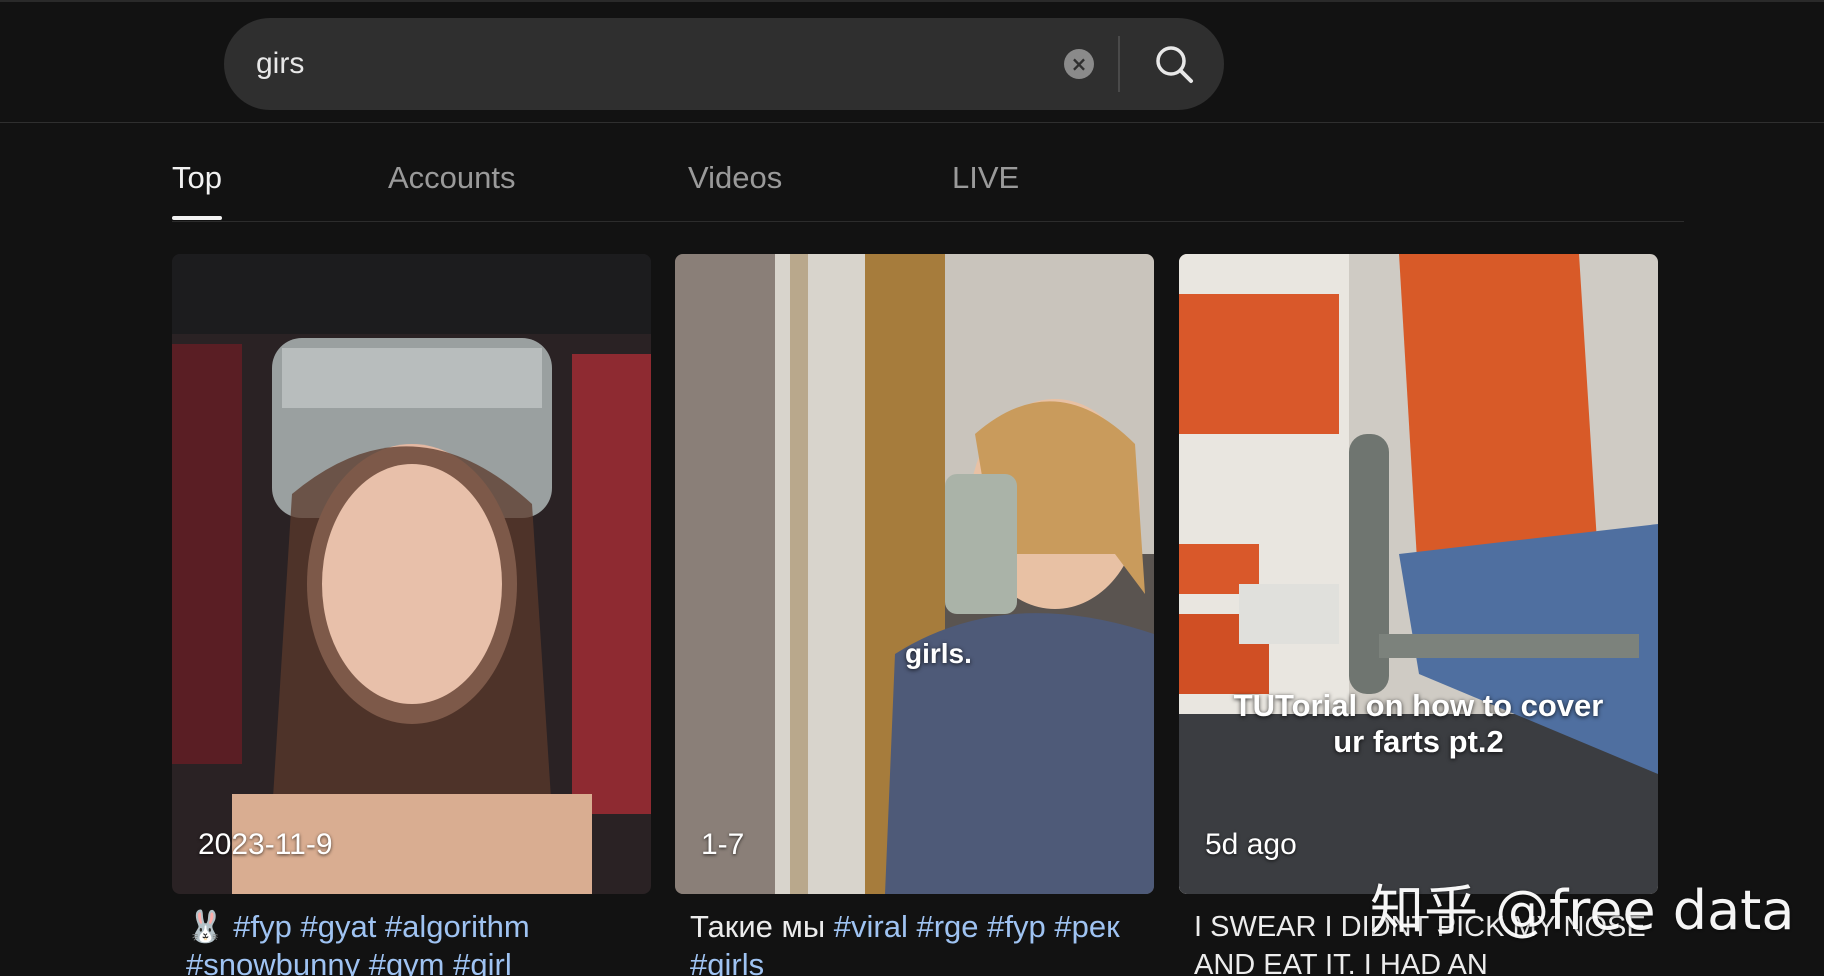  Describe the element at coordinates (197, 190) in the screenshot. I see `tab-top: Top` at that location.